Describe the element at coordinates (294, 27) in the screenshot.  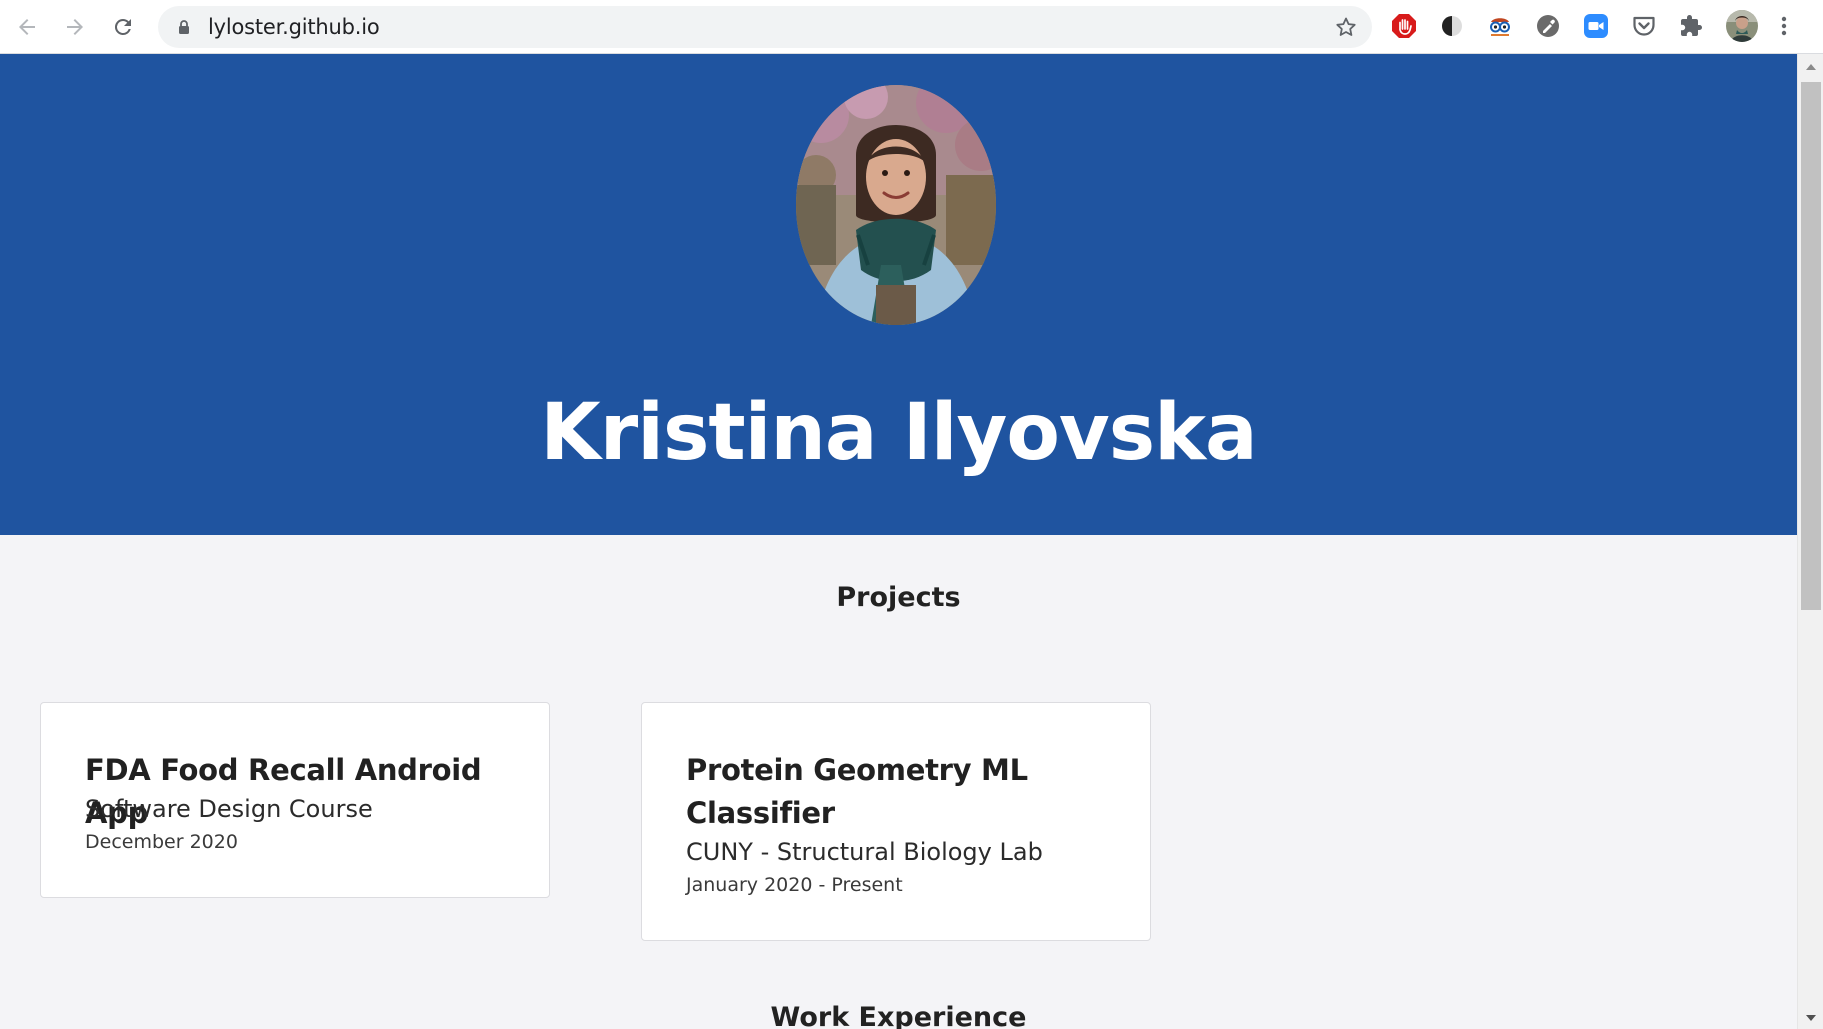
I see `url-text: lyloster.github.io` at that location.